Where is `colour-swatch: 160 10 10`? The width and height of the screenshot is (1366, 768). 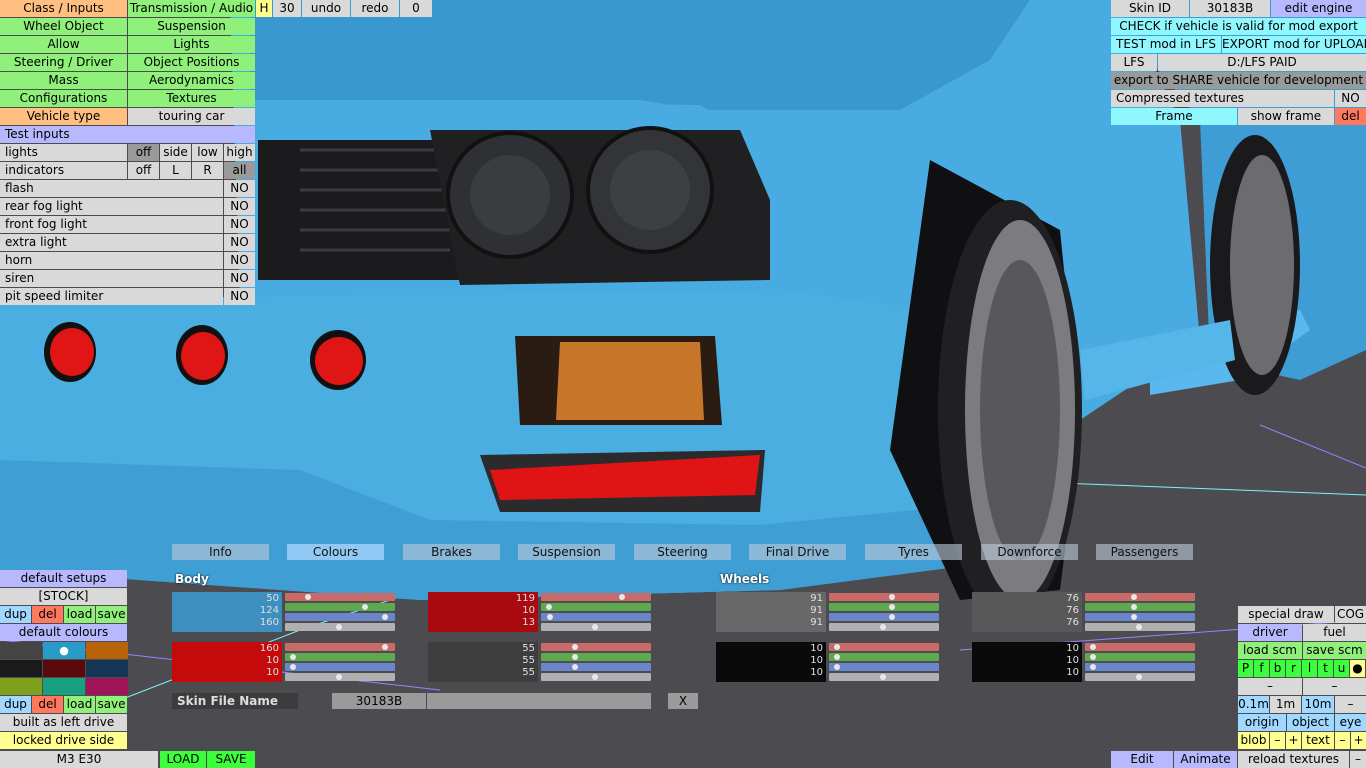
colour-swatch: 160 10 10 is located at coordinates (227, 662).